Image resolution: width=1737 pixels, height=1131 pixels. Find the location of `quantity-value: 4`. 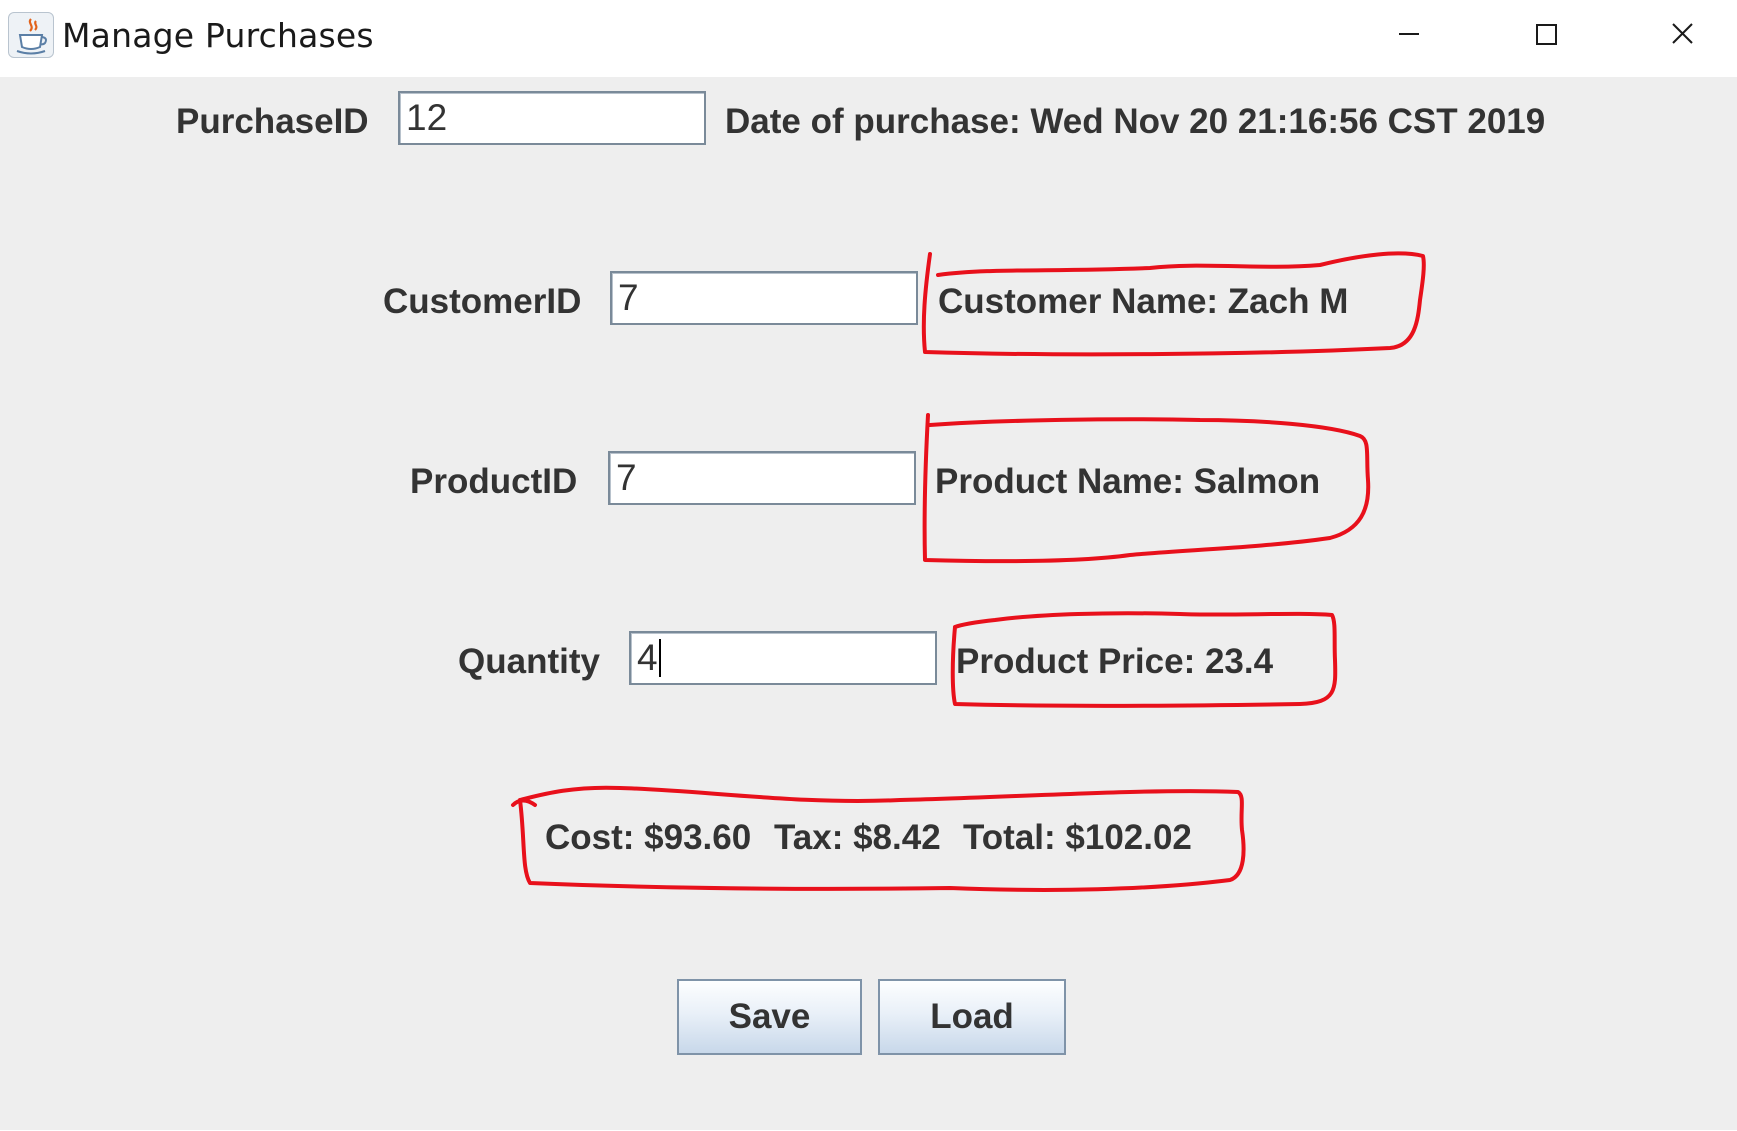

quantity-value: 4 is located at coordinates (647, 657).